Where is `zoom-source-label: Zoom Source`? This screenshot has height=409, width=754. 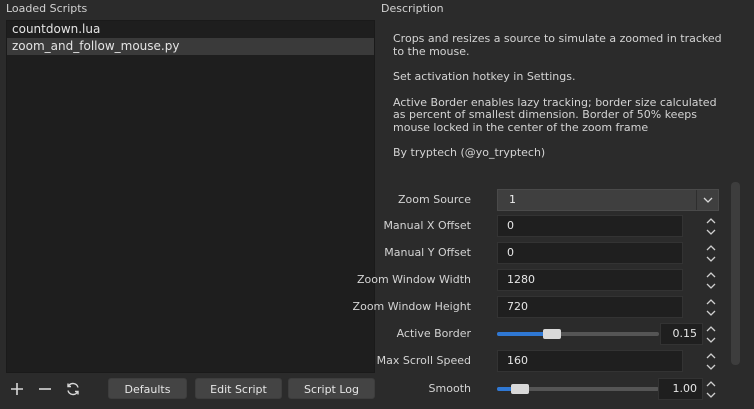 zoom-source-label: Zoom Source is located at coordinates (434, 199).